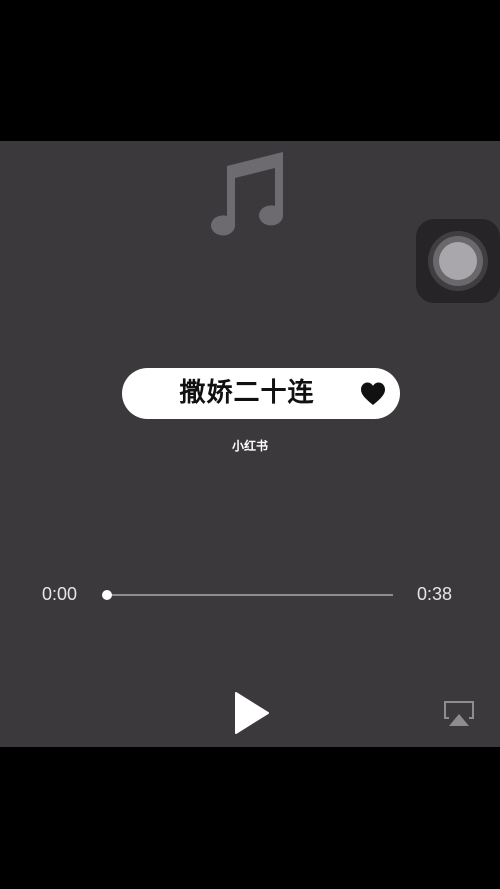 The height and width of the screenshot is (889, 500). Describe the element at coordinates (373, 394) in the screenshot. I see `heart-icon` at that location.